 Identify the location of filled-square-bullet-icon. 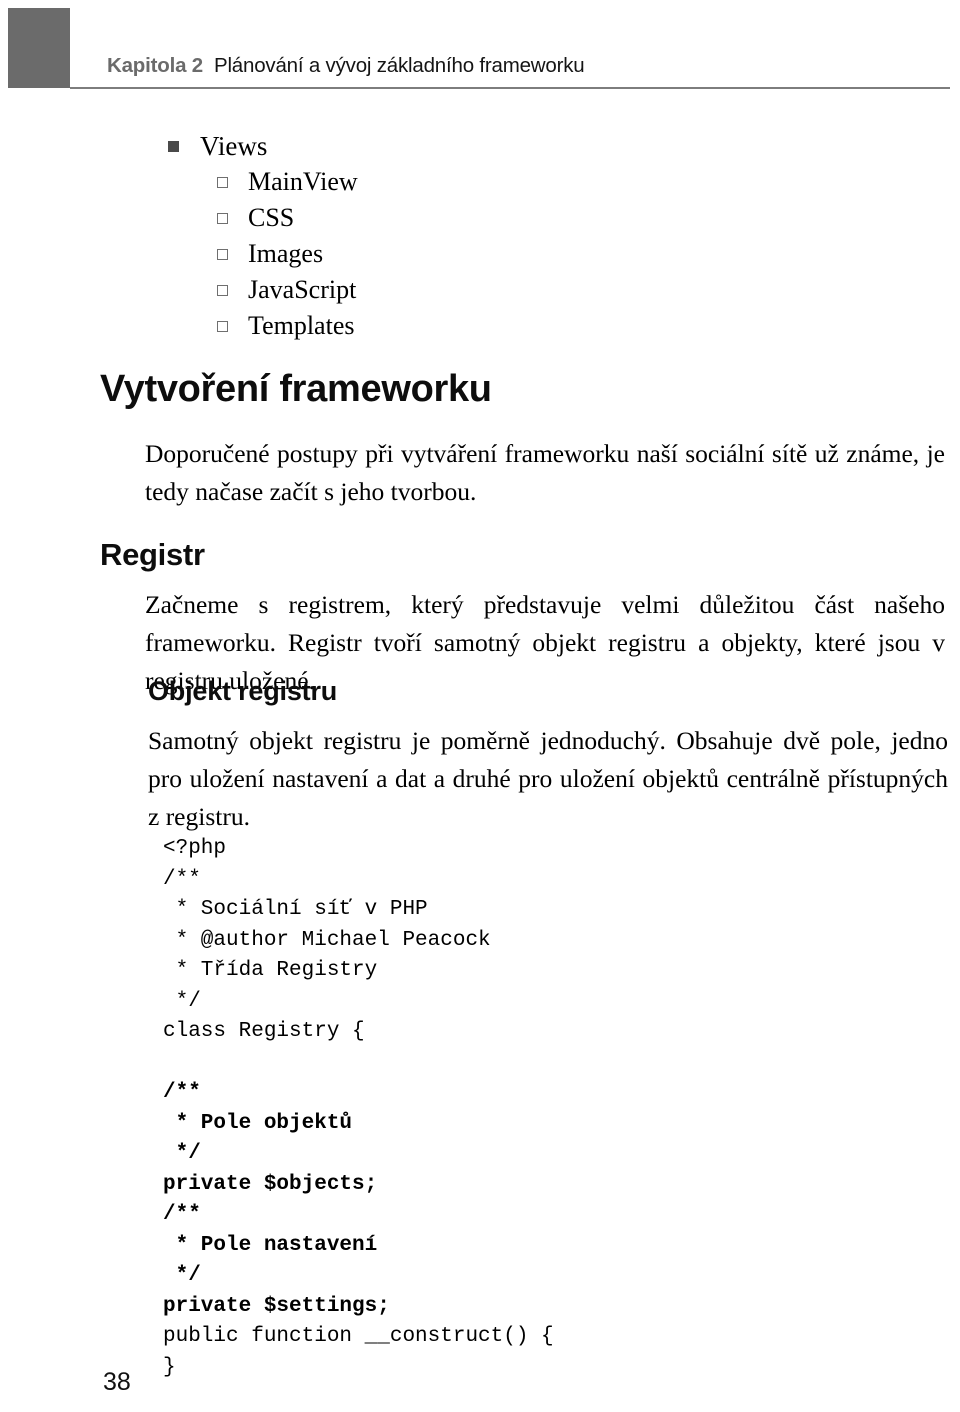
(173, 146).